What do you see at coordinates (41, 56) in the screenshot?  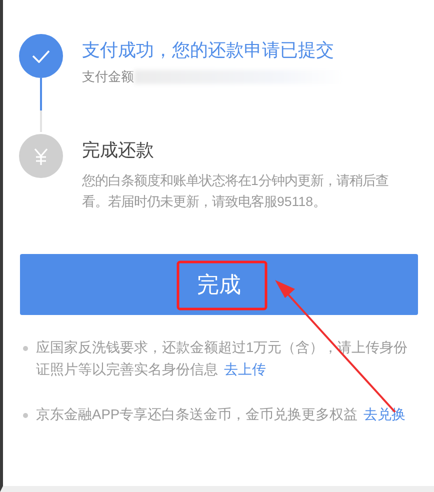 I see `check-icon` at bounding box center [41, 56].